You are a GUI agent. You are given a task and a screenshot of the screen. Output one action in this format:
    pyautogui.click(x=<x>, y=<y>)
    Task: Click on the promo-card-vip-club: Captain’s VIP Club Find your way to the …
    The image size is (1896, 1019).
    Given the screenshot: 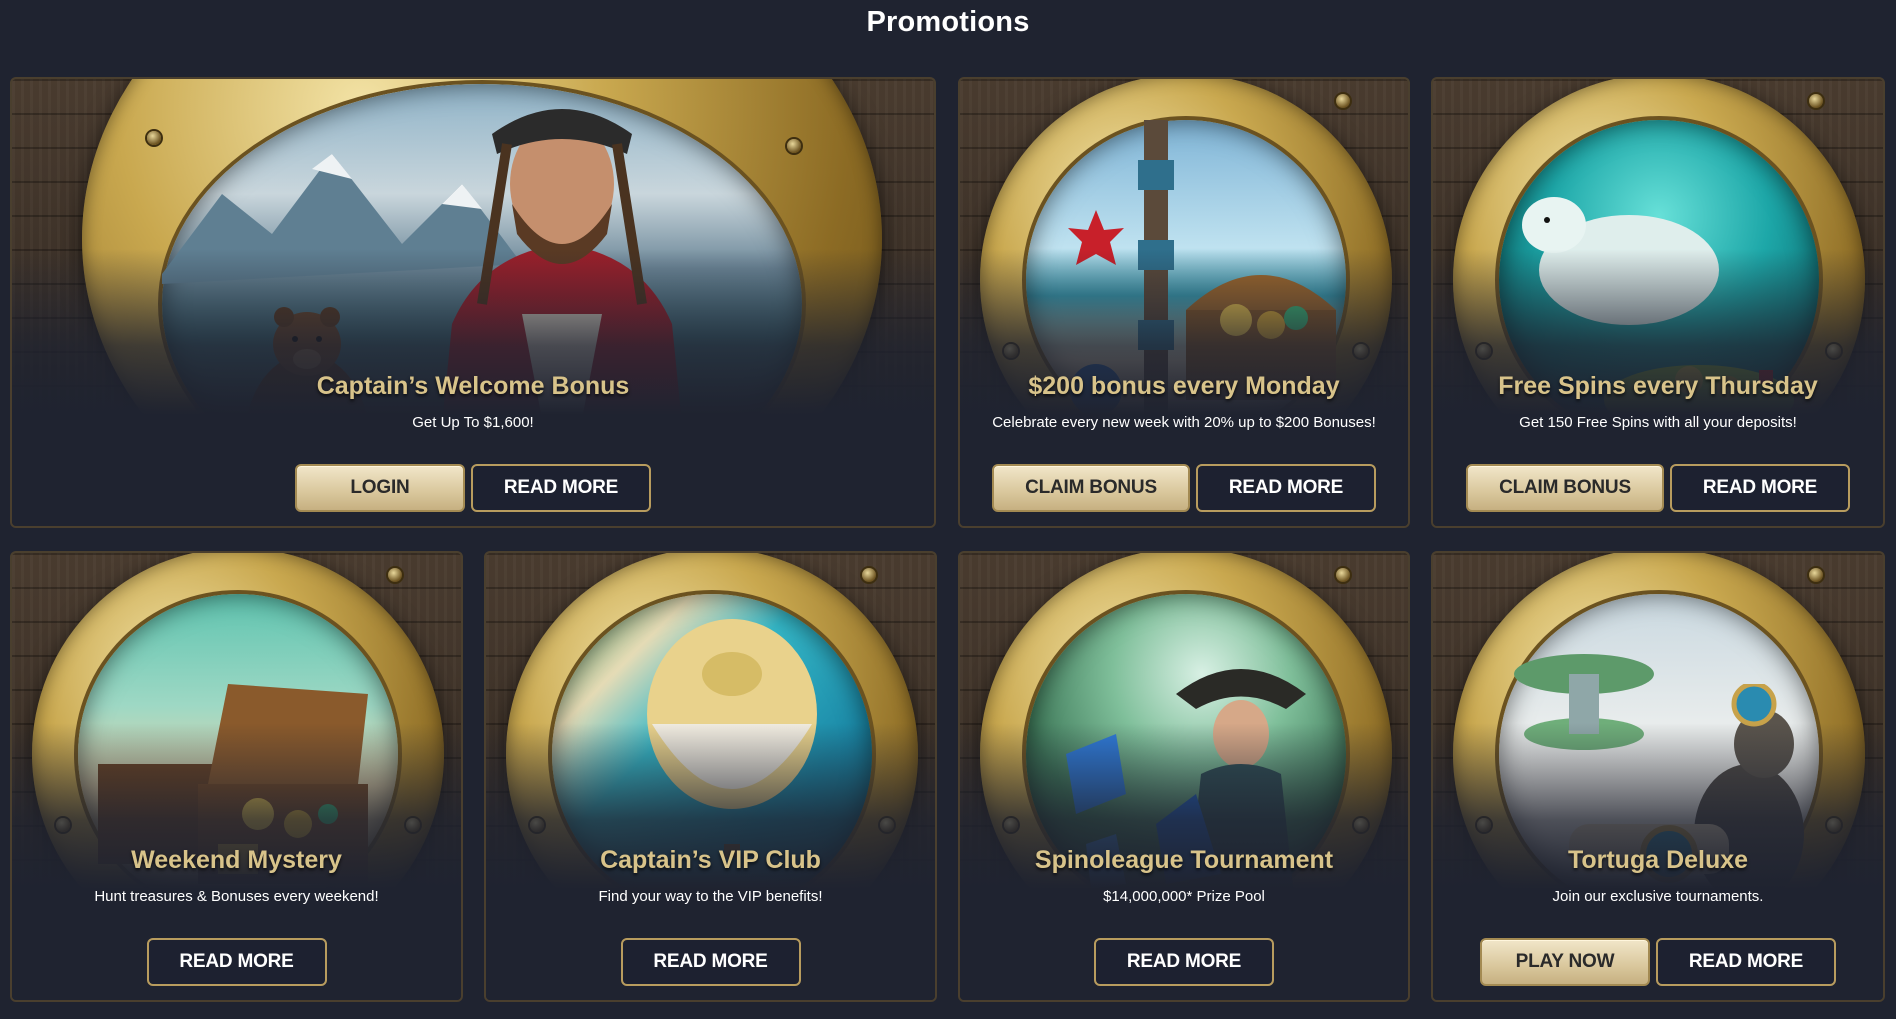 What is the action you would take?
    pyautogui.click(x=710, y=776)
    